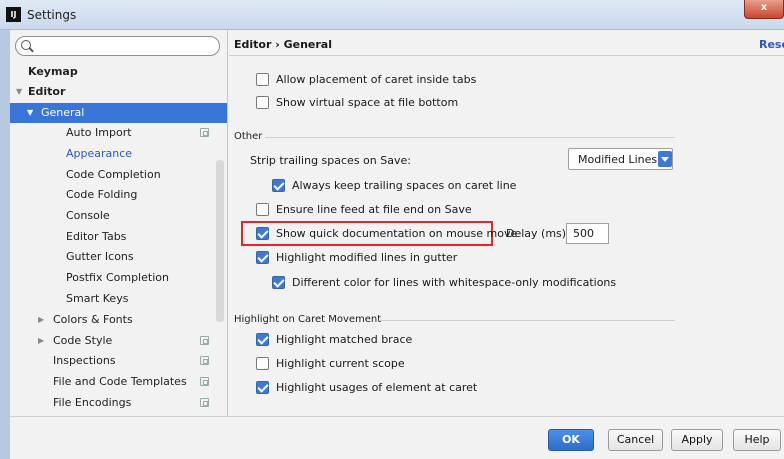 The image size is (784, 459). I want to click on sidebar-item-label: Appearance, so click(99, 153).